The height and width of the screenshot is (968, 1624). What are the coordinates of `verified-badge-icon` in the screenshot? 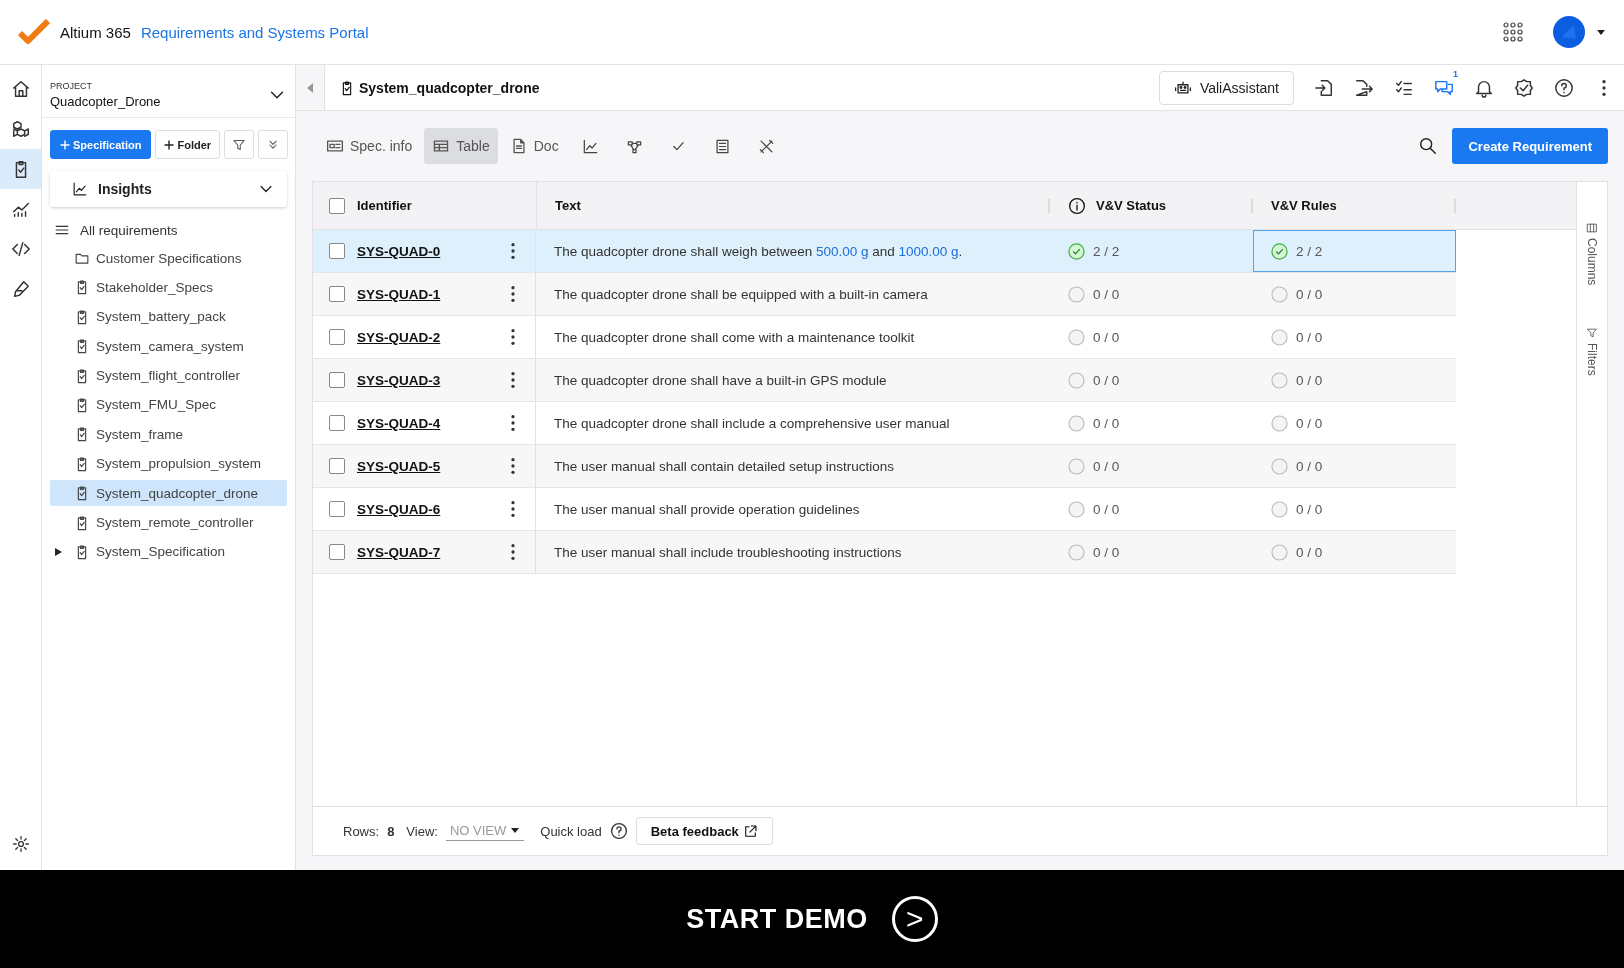 It's located at (1524, 87).